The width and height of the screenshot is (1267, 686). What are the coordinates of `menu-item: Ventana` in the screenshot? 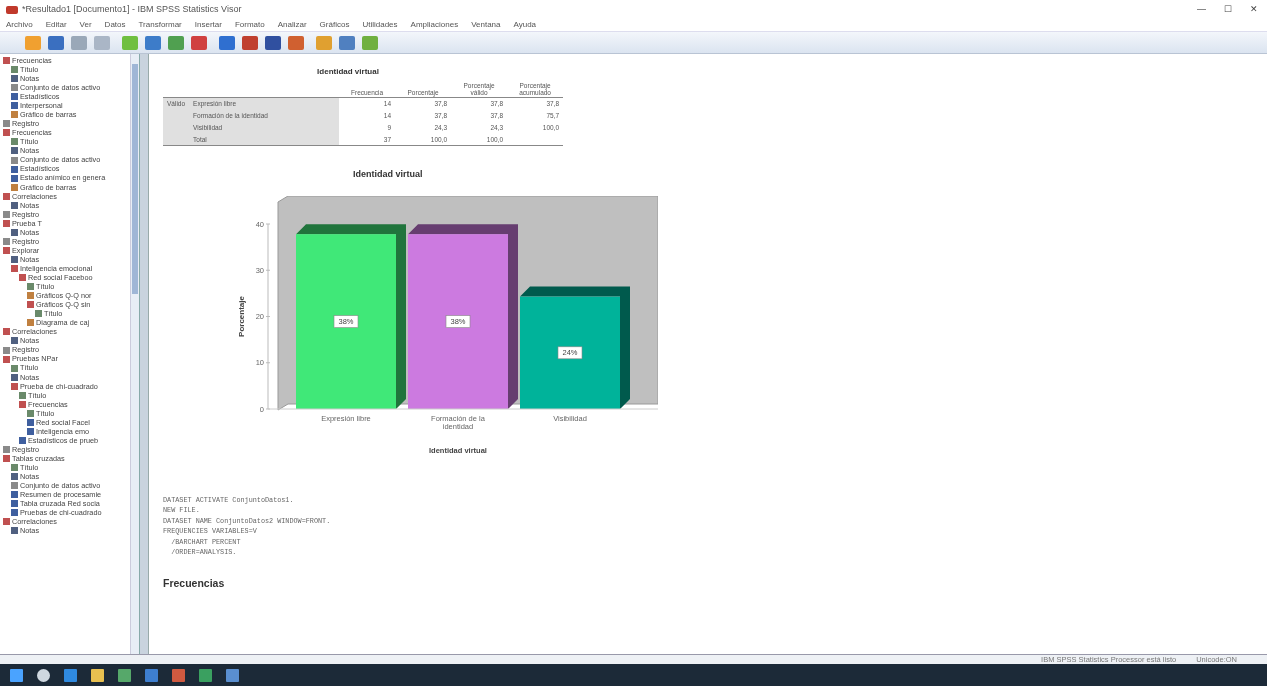 It's located at (486, 25).